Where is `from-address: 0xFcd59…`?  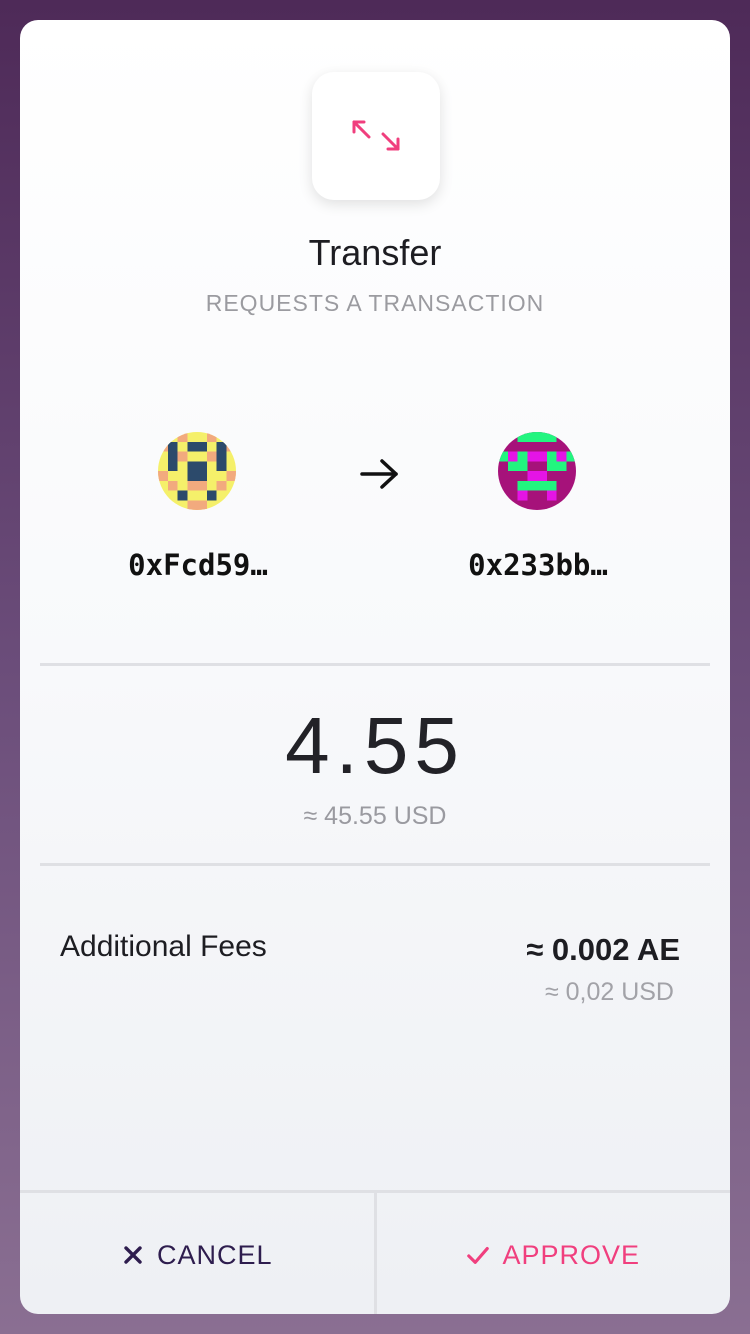 from-address: 0xFcd59… is located at coordinates (198, 565).